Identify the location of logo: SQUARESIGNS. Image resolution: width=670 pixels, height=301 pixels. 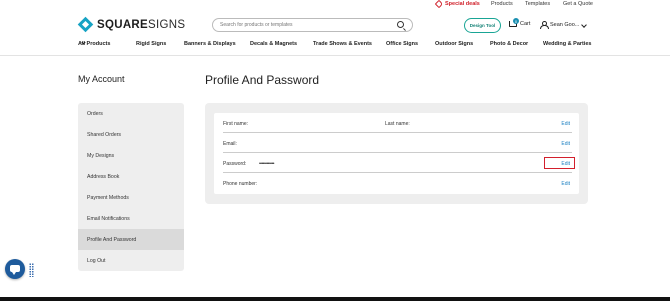
(131, 24).